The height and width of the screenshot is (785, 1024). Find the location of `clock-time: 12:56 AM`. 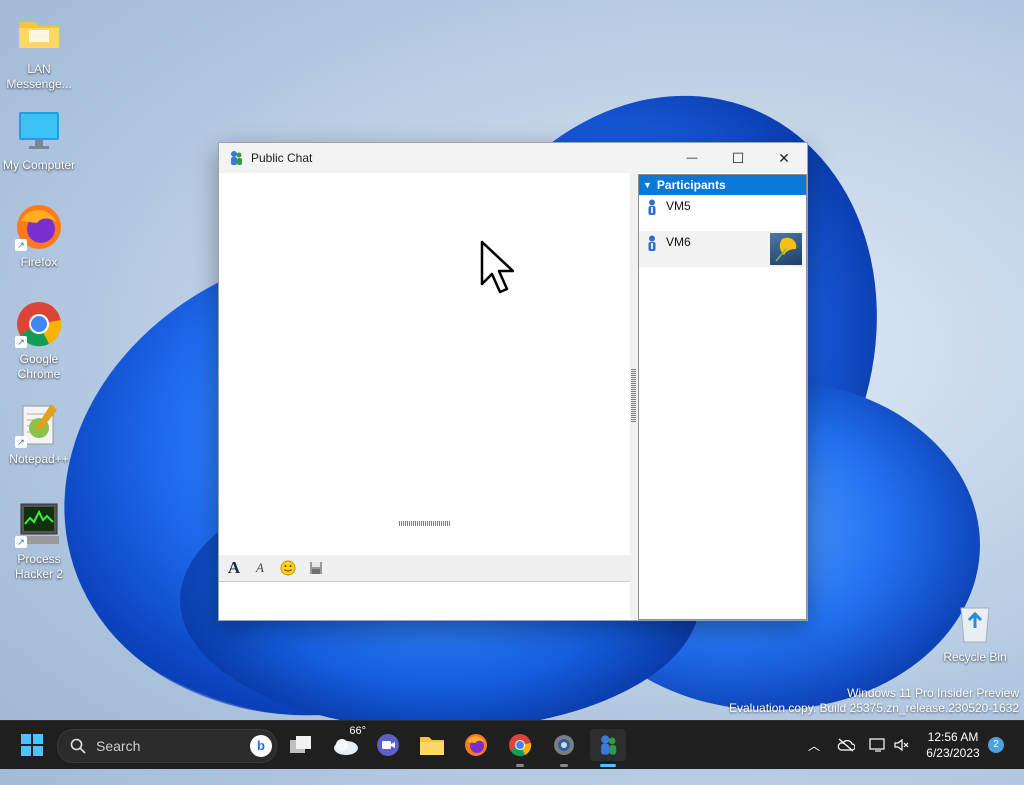

clock-time: 12:56 AM is located at coordinates (953, 737).